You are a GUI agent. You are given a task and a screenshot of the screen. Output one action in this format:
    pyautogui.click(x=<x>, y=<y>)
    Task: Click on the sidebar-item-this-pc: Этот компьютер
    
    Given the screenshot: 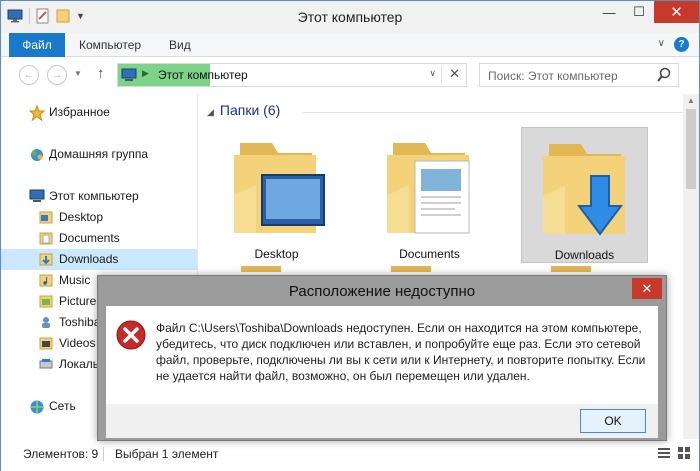 What is the action you would take?
    pyautogui.click(x=99, y=196)
    